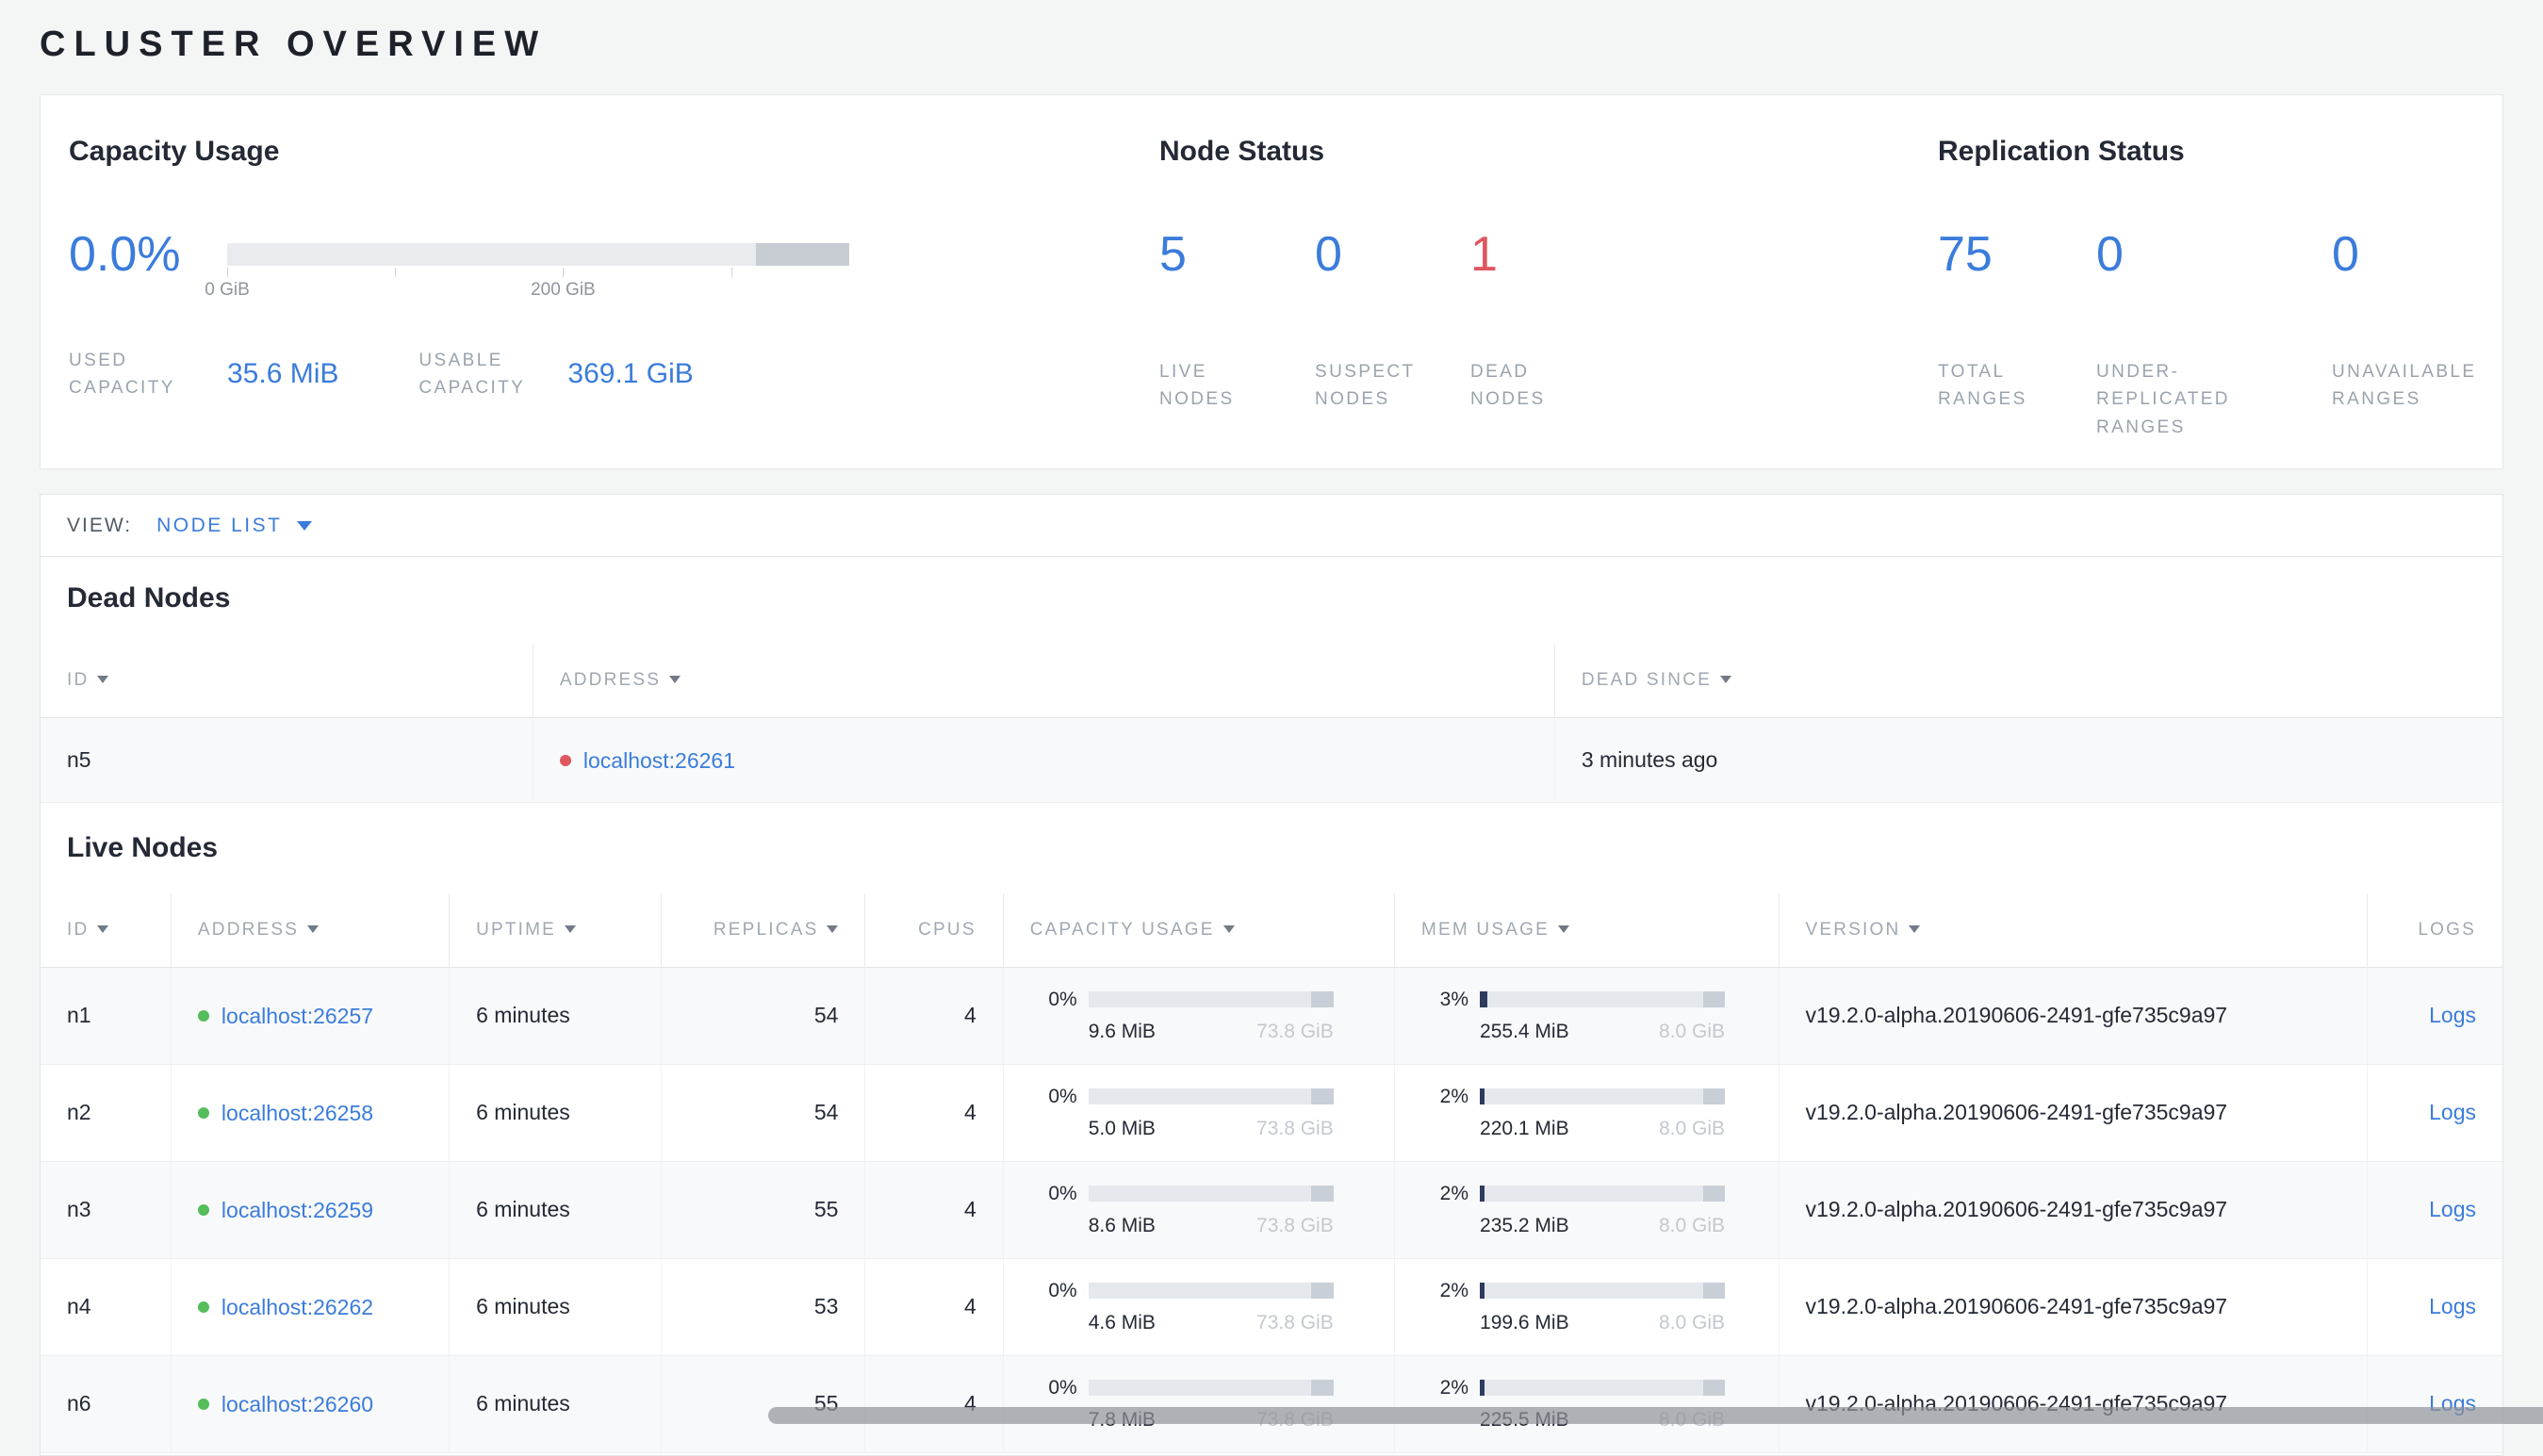 The height and width of the screenshot is (1456, 2543). I want to click on node-address-cell: localhost:26260, so click(311, 1404).